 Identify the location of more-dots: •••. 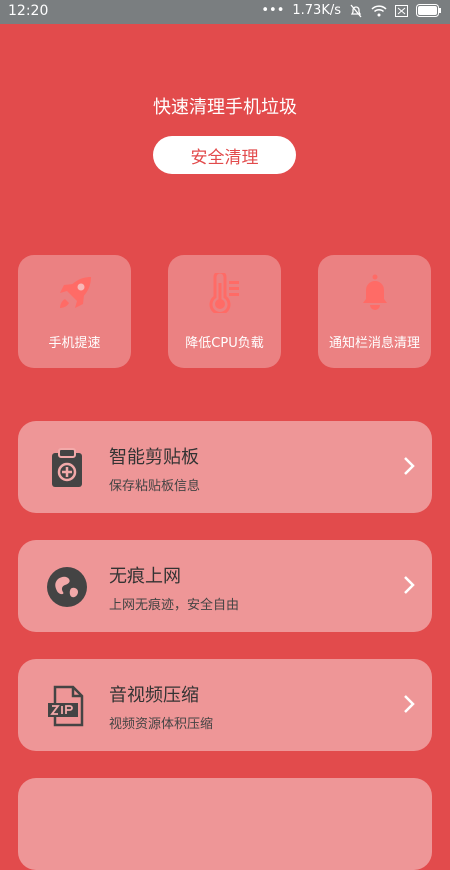
(273, 10).